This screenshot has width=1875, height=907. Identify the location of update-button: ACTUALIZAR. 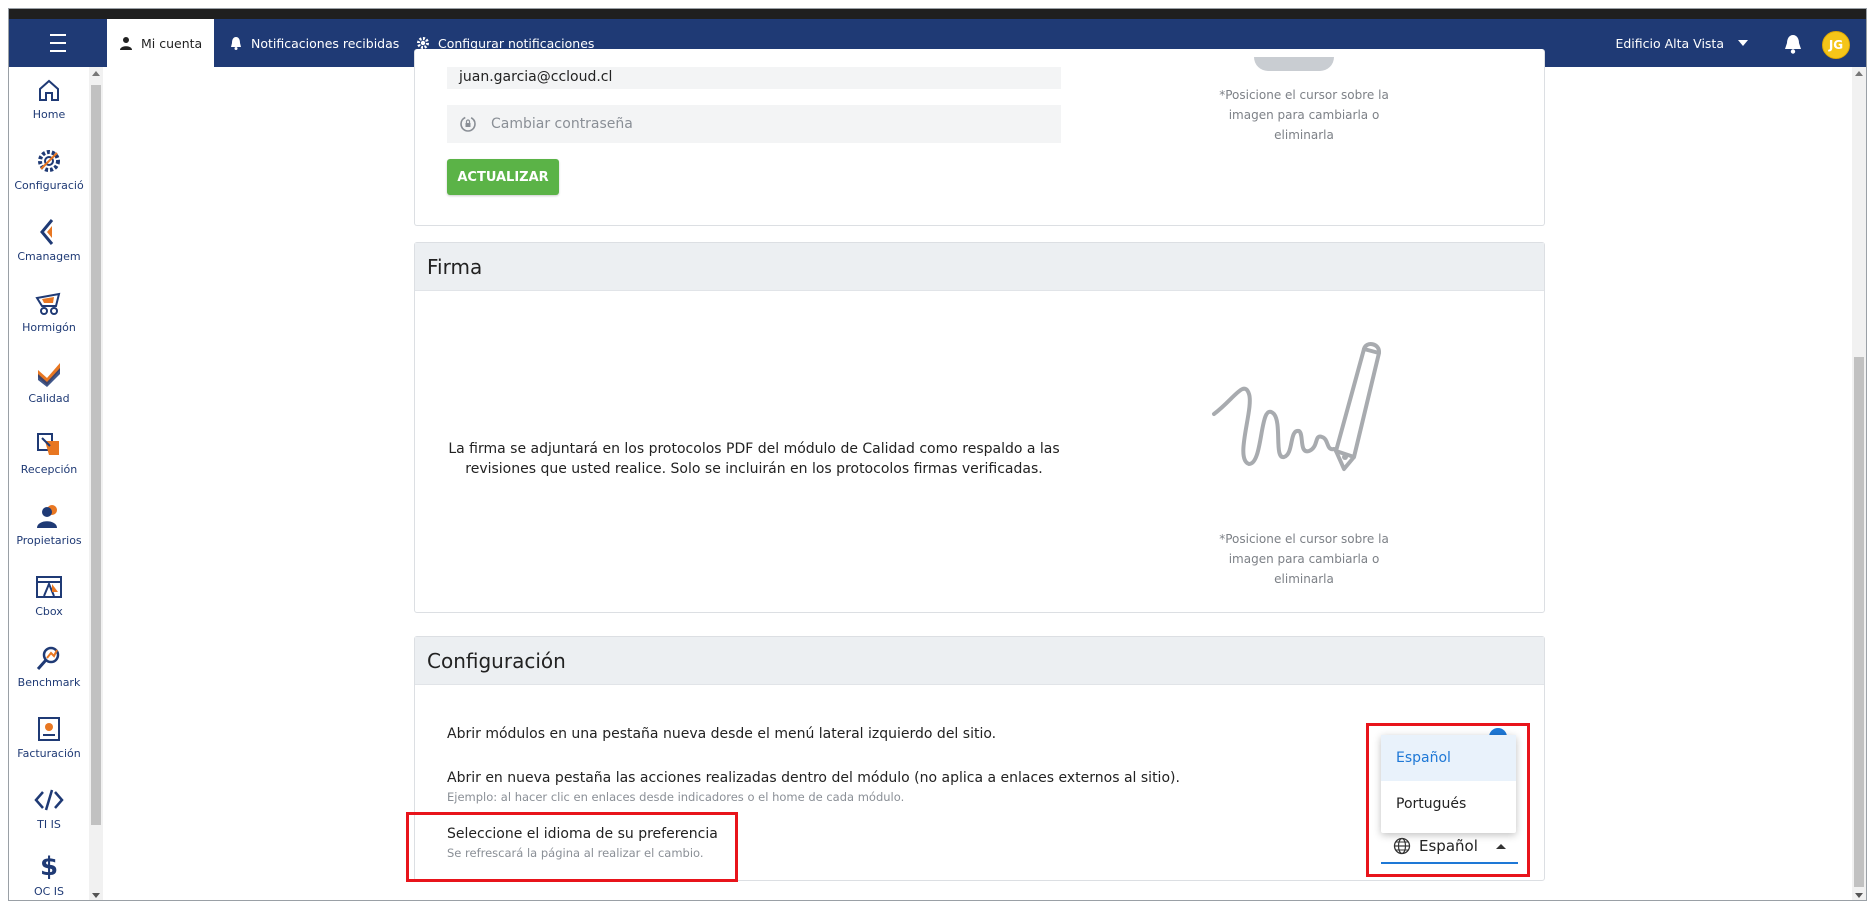
(503, 177).